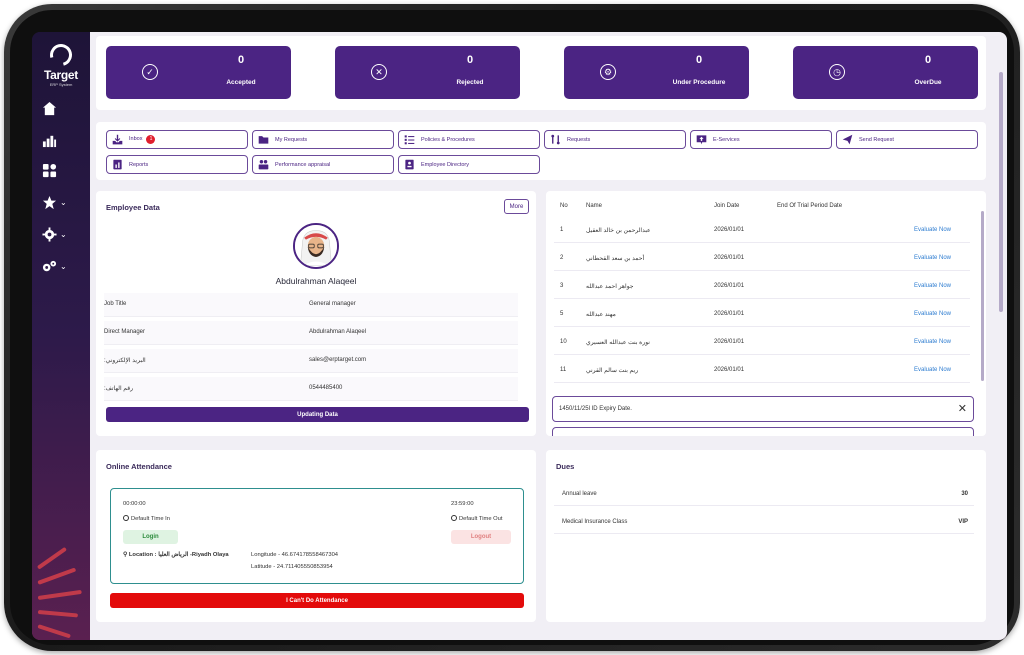 The height and width of the screenshot is (655, 1024). I want to click on expiry-alert: 1450/11/25l ID Expiry Date. ✕, so click(763, 409).